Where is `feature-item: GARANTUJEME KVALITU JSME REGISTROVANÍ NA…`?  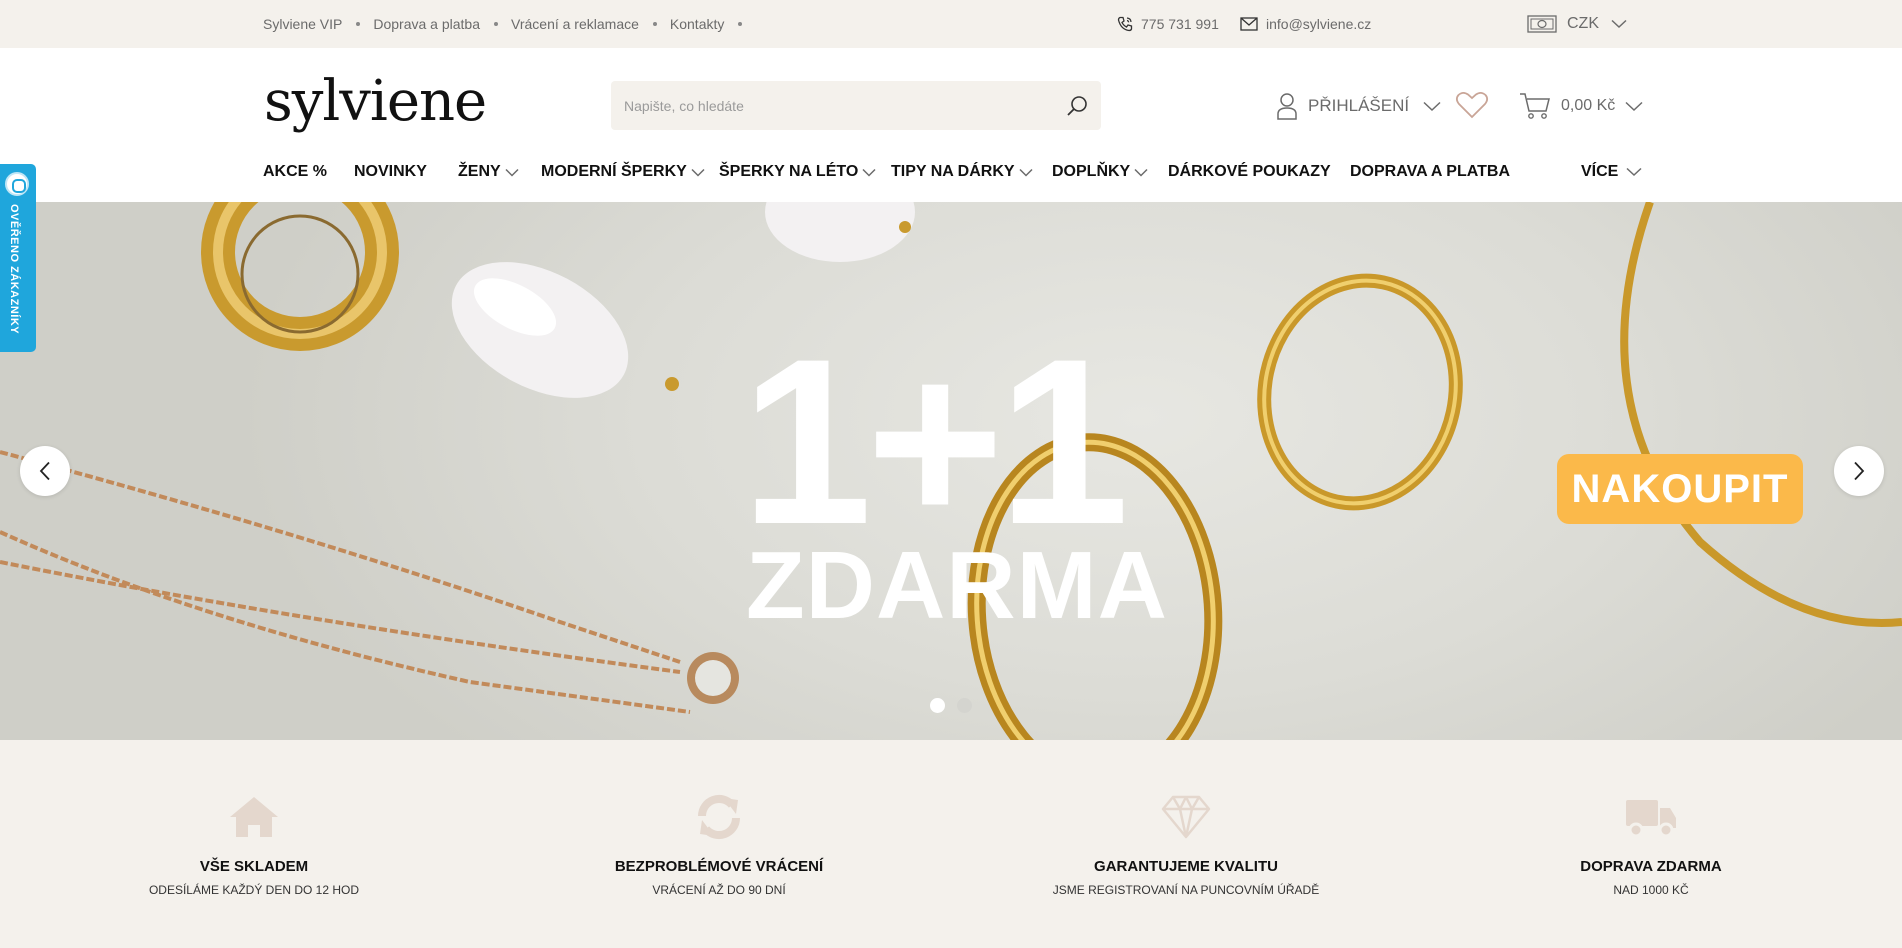
feature-item: GARANTUJEME KVALITU JSME REGISTROVANÍ NA… is located at coordinates (1186, 844).